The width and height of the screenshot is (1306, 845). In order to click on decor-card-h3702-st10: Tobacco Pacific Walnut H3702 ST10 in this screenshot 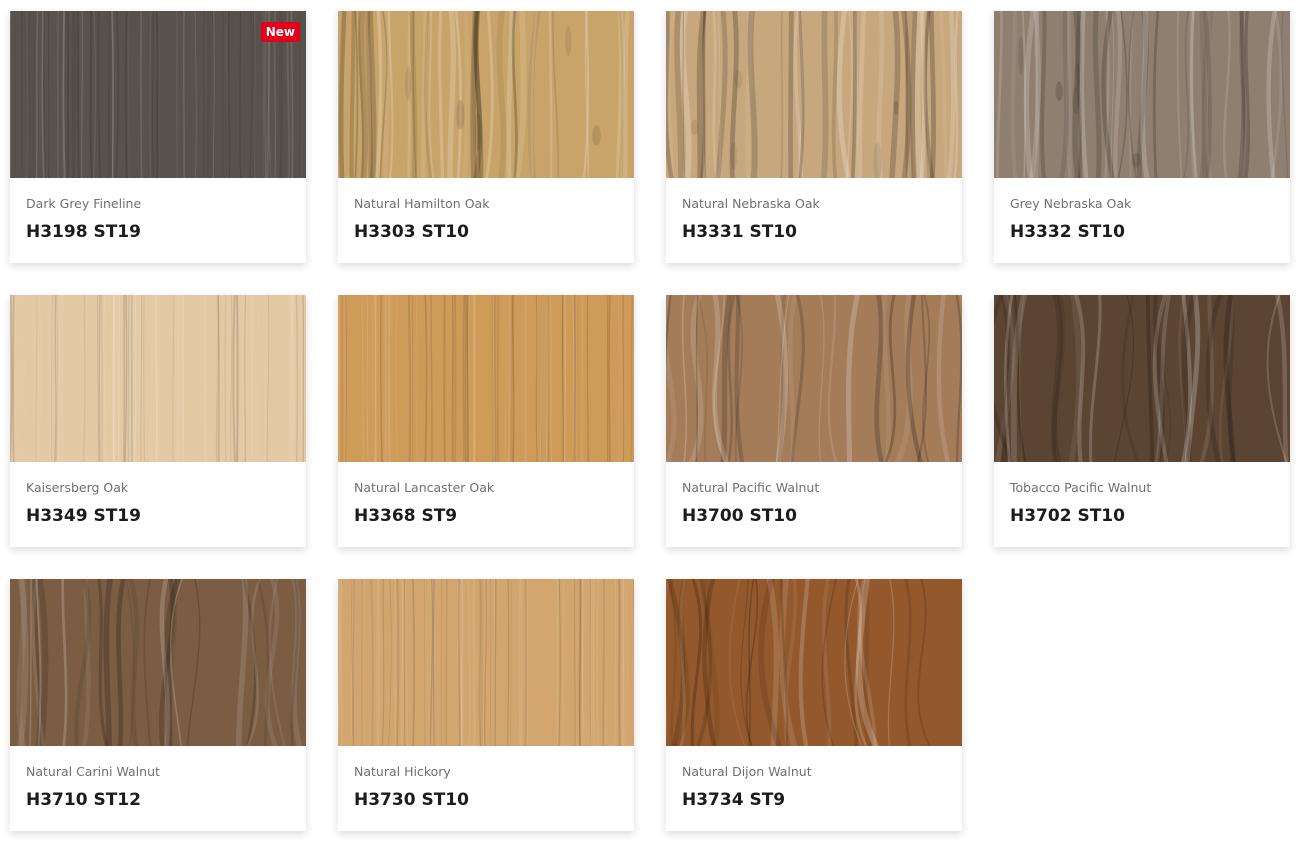, I will do `click(1142, 421)`.